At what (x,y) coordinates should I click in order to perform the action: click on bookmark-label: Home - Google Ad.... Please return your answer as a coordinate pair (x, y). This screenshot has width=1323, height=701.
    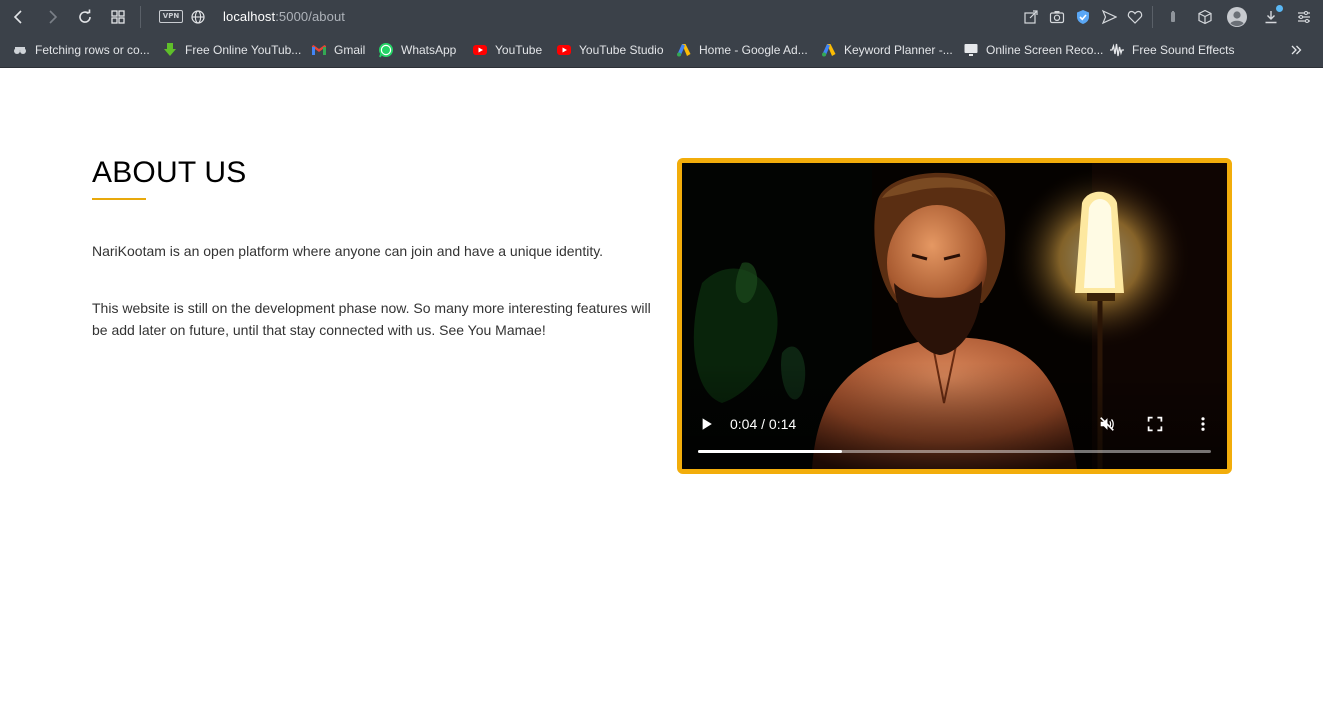
    Looking at the image, I should click on (753, 50).